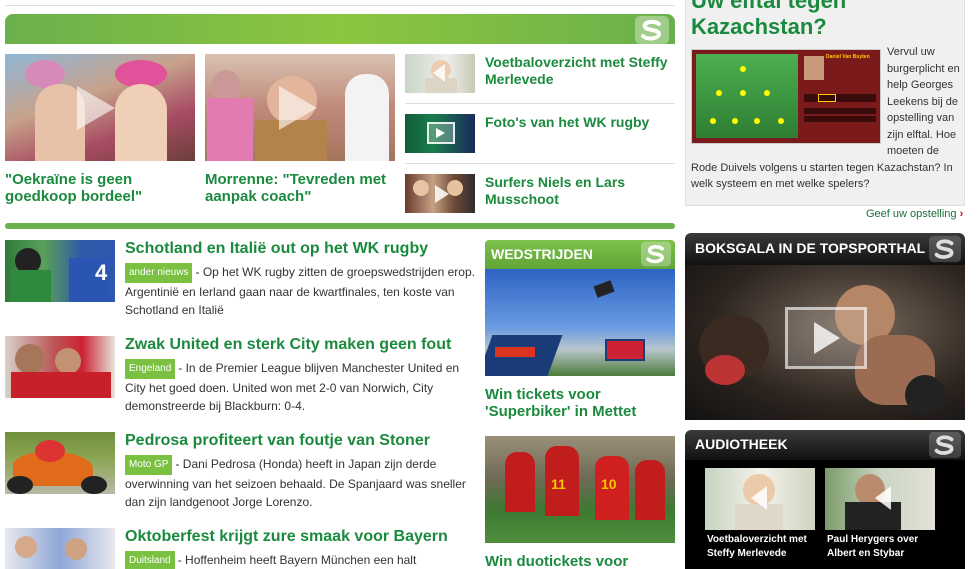 The width and height of the screenshot is (977, 569). I want to click on news-category-badge: Moto GP, so click(149, 465).